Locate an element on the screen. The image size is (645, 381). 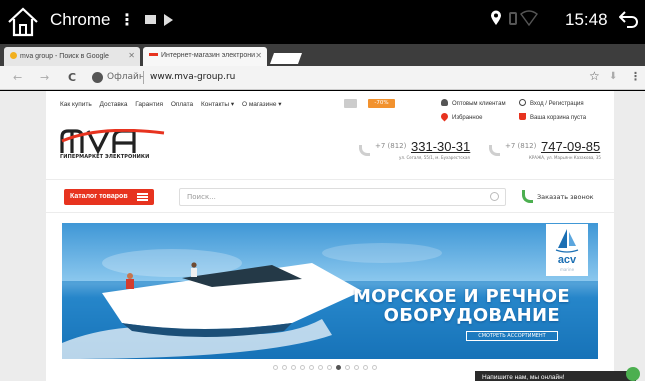
tab-google-search: mva group - Поиск в Google ✕ is located at coordinates (72, 56).